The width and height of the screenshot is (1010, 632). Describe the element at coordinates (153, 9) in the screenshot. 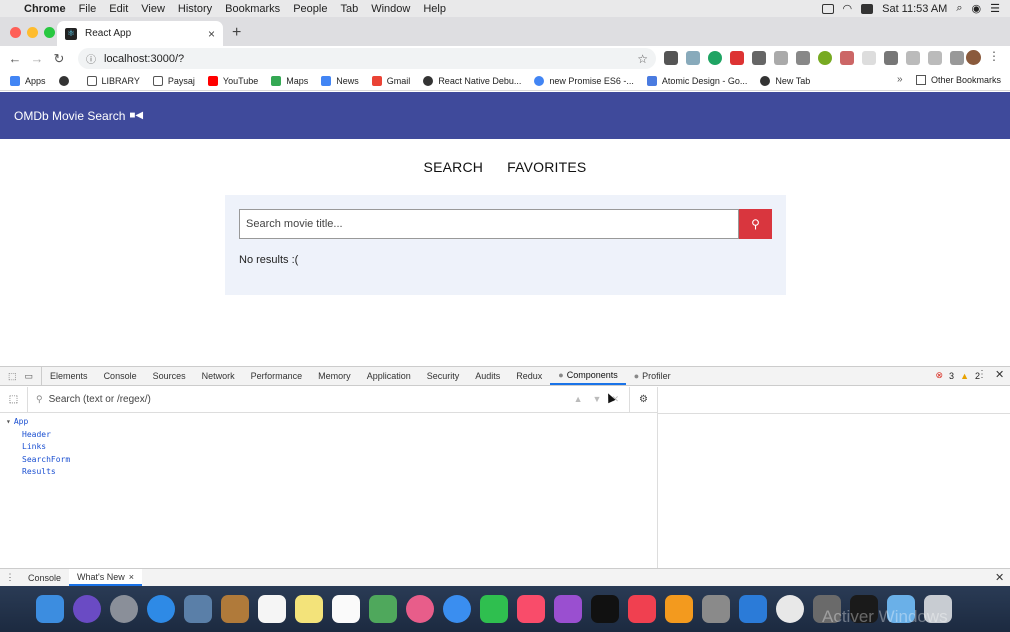

I see `menu-view: View` at that location.